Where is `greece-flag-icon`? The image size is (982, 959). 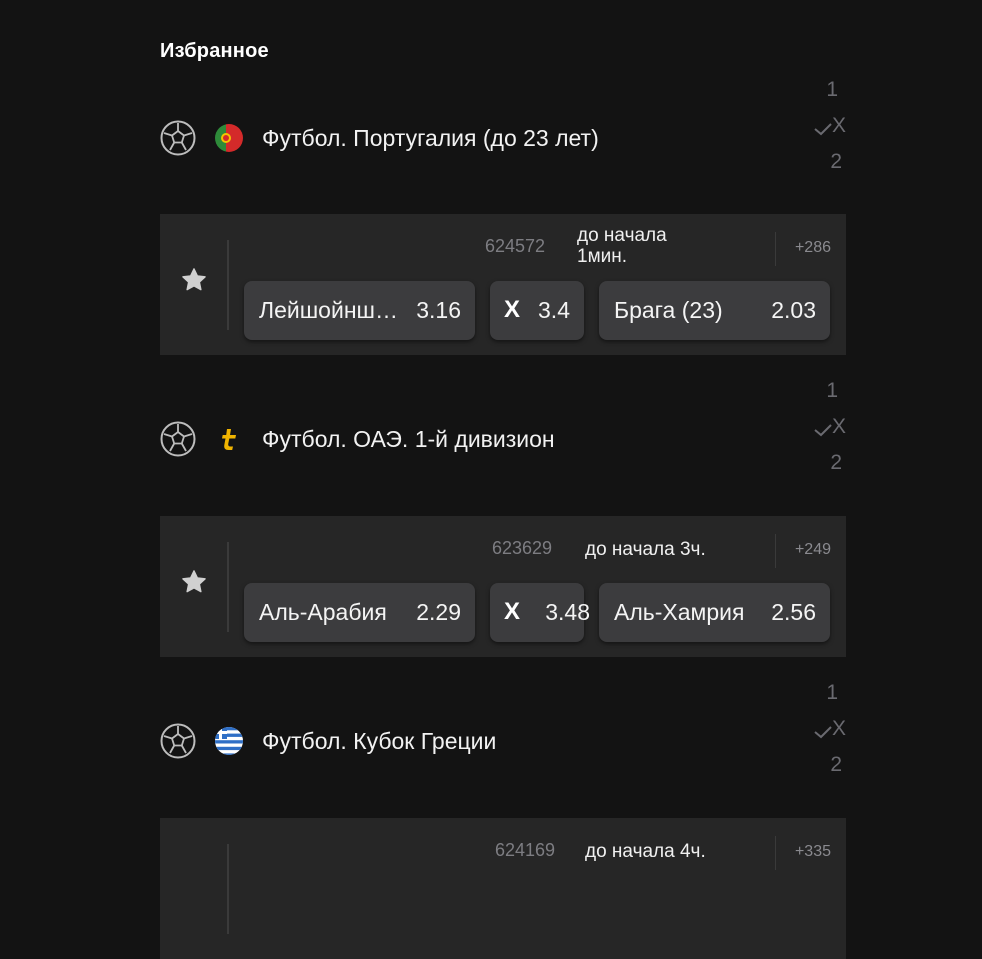 greece-flag-icon is located at coordinates (229, 741).